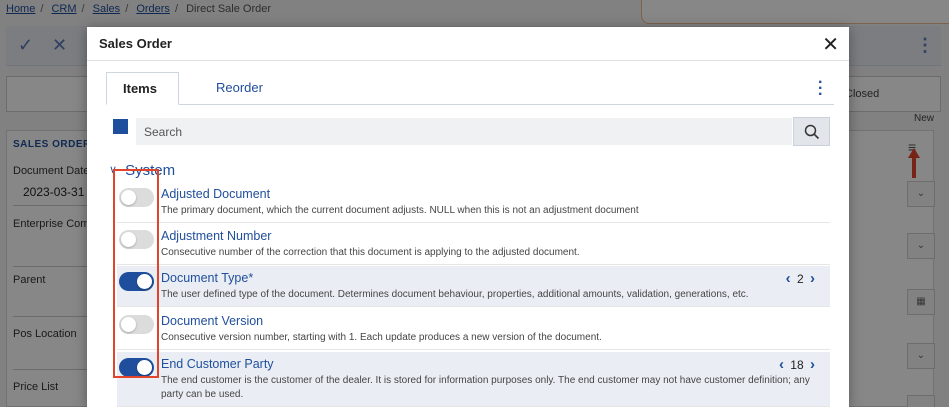  Describe the element at coordinates (216, 236) in the screenshot. I see `item-title: Adjustment Number` at that location.